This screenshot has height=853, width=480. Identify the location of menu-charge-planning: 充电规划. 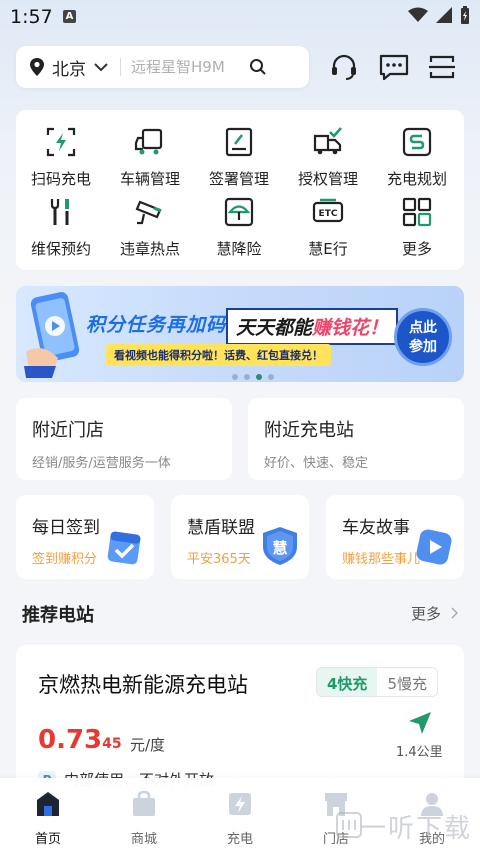
(417, 157).